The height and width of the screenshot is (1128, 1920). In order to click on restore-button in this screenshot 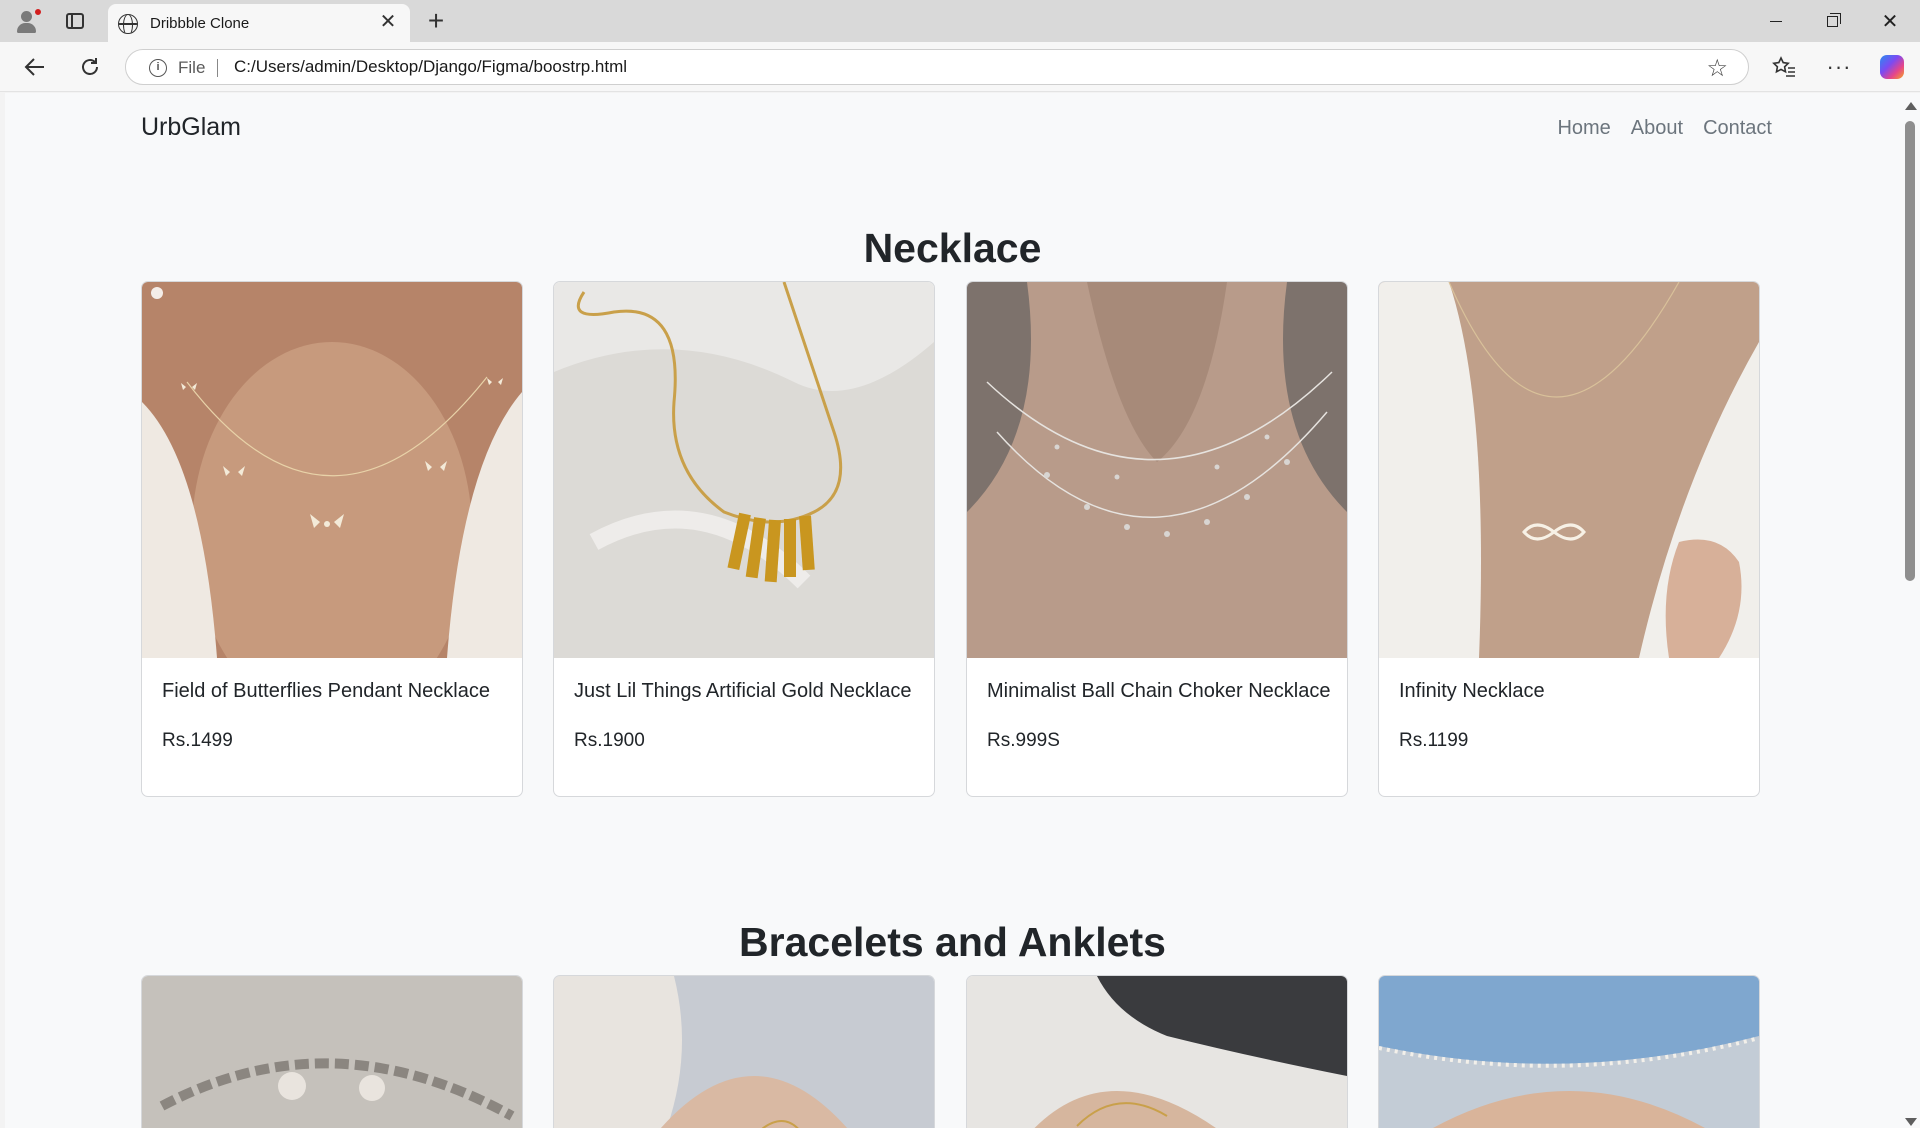, I will do `click(1832, 21)`.